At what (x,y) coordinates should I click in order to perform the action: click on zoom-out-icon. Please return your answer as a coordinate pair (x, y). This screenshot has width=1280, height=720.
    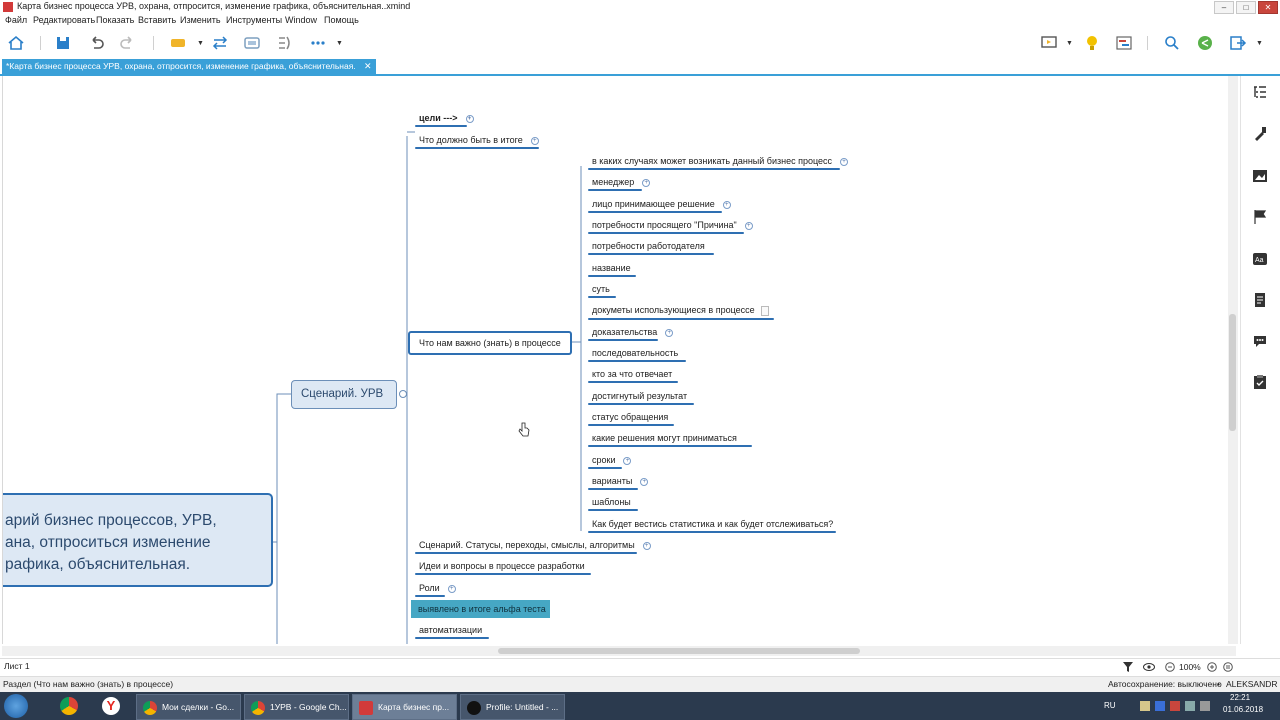
    Looking at the image, I should click on (1170, 667).